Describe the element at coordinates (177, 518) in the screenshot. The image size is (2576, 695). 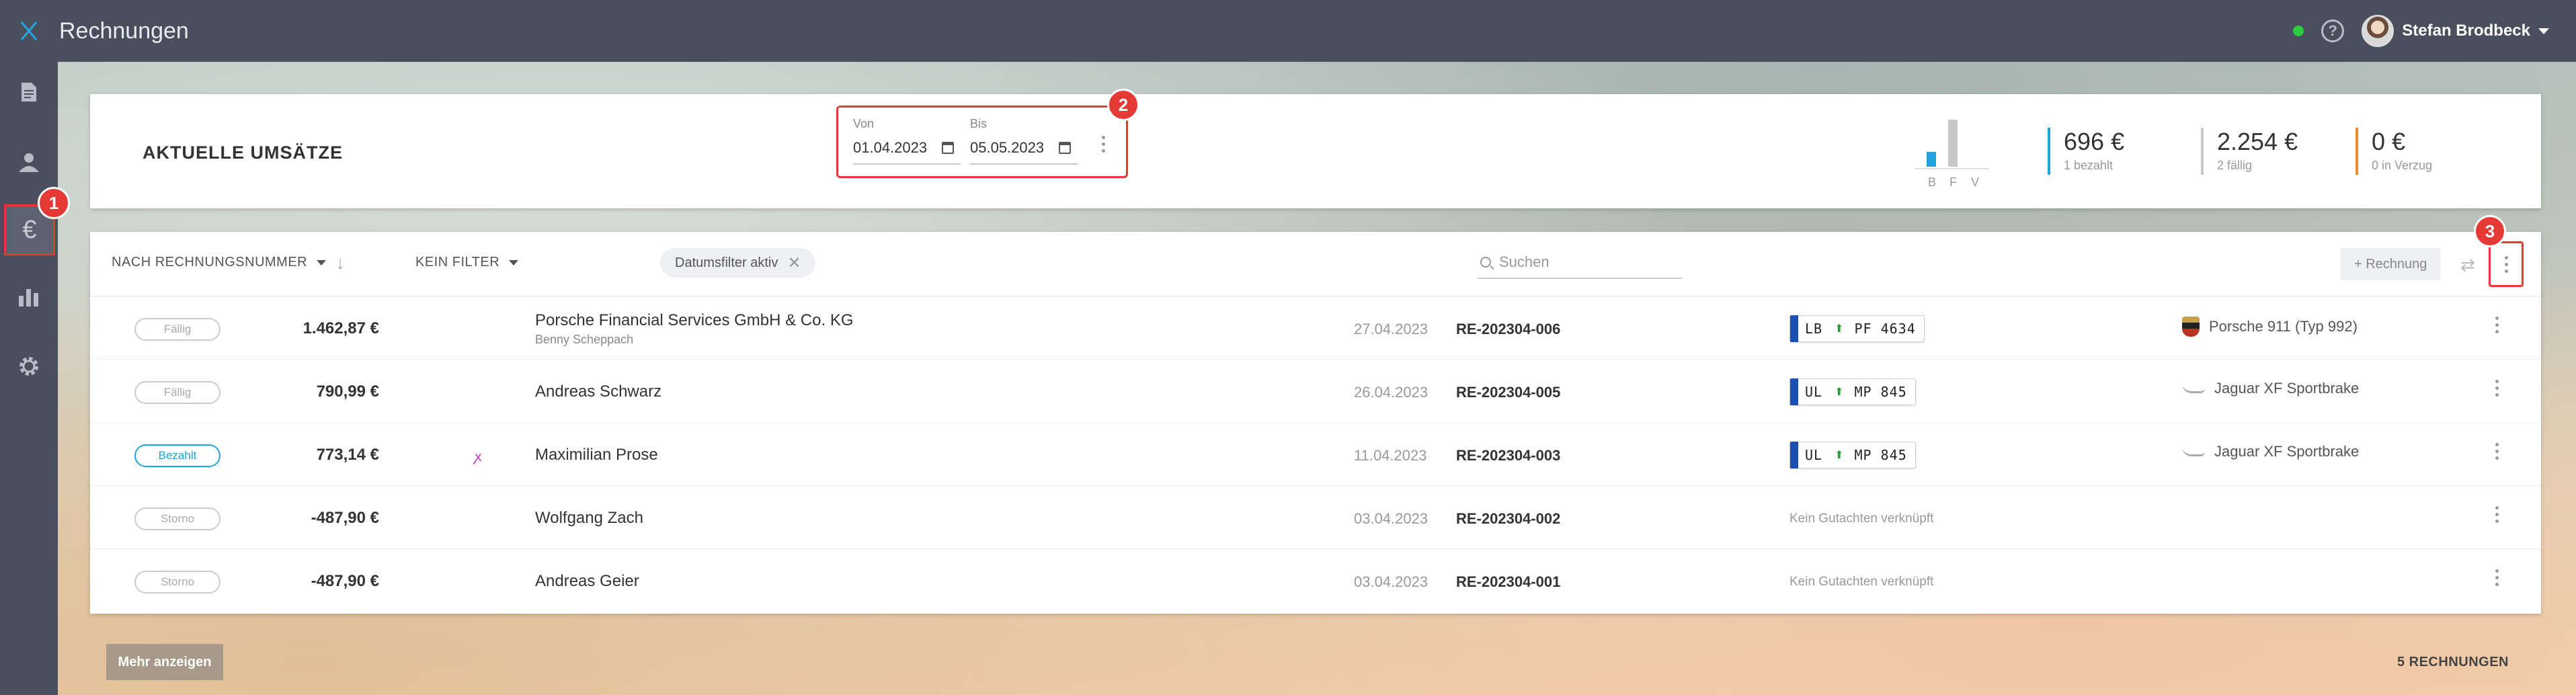
I see `status-badge: Storno` at that location.